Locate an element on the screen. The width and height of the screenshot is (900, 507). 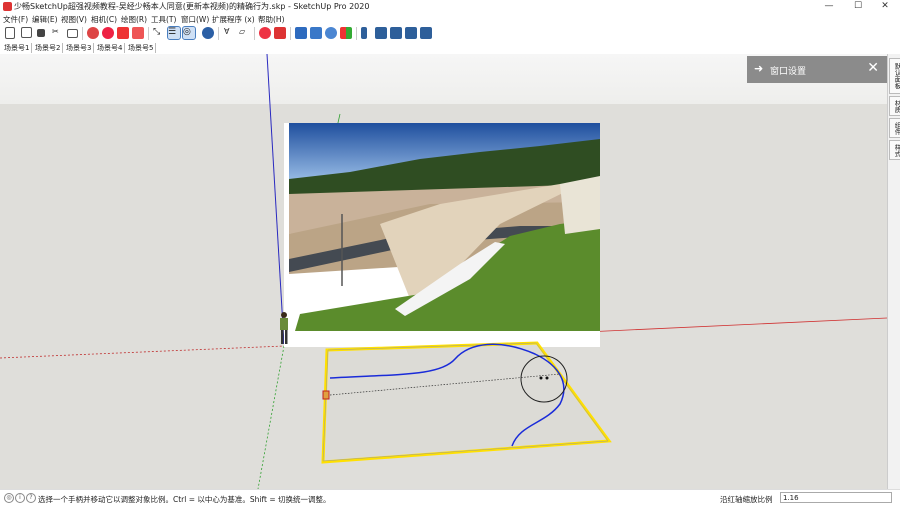
geo-location-icon: ◎ is located at coordinates (9, 498).